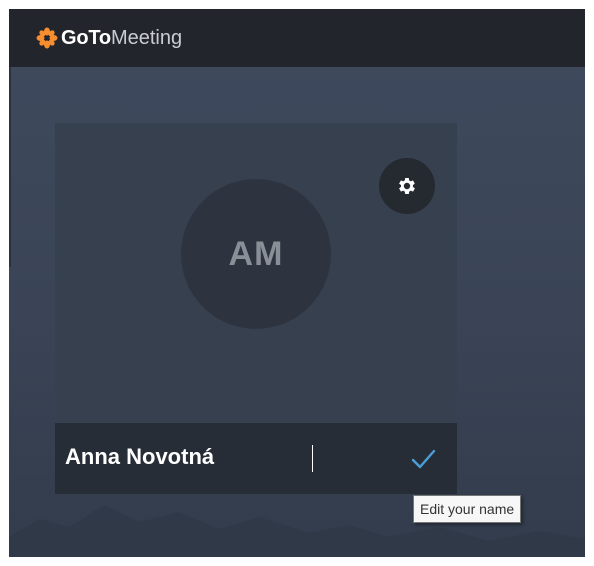  Describe the element at coordinates (297, 38) in the screenshot. I see `title-bar: GoTo Meeting` at that location.